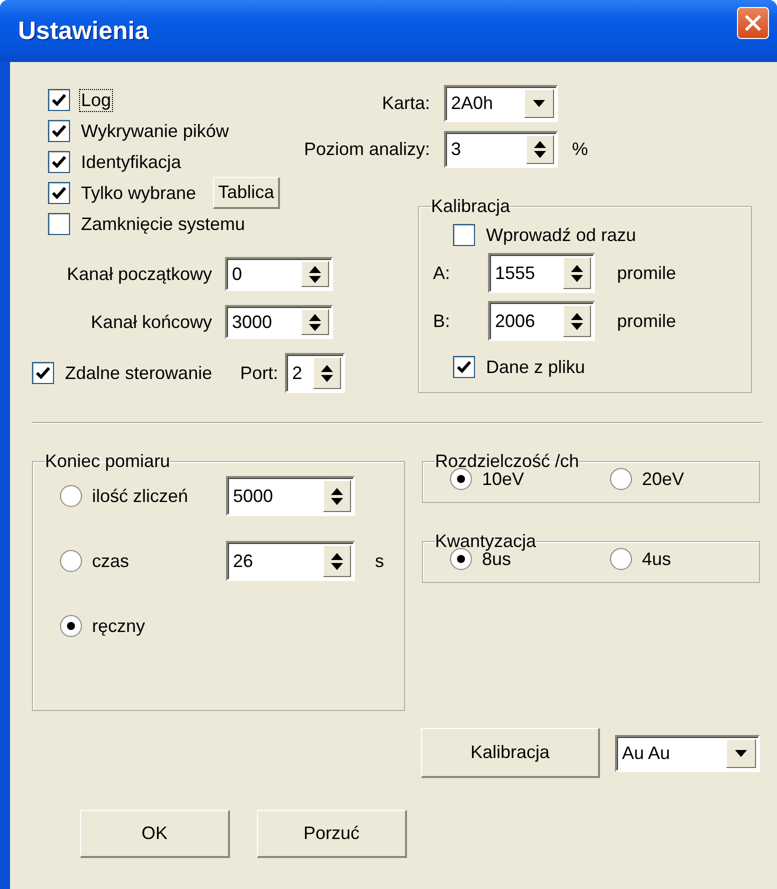 This screenshot has width=777, height=889. I want to click on spin-field: 2006, so click(541, 321).